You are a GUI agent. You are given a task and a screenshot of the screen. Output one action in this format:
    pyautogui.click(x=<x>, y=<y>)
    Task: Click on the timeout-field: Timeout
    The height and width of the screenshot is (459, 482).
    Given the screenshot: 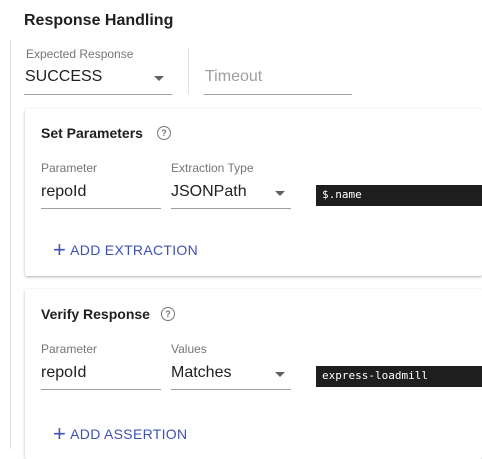 What is the action you would take?
    pyautogui.click(x=278, y=71)
    